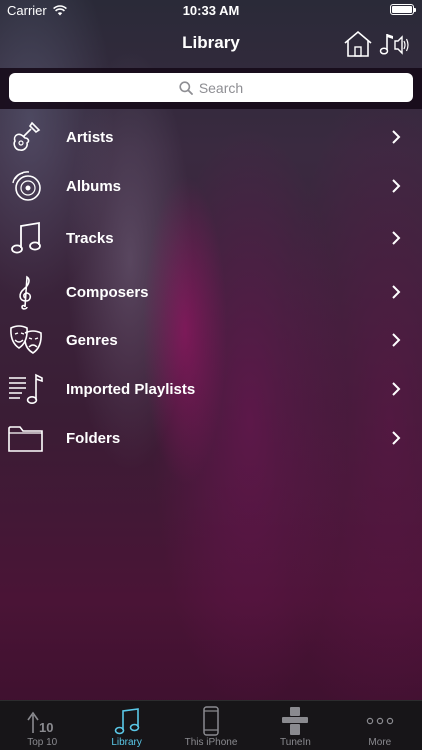 The image size is (422, 750). Describe the element at coordinates (211, 340) in the screenshot. I see `list-item-genres: Genres` at that location.